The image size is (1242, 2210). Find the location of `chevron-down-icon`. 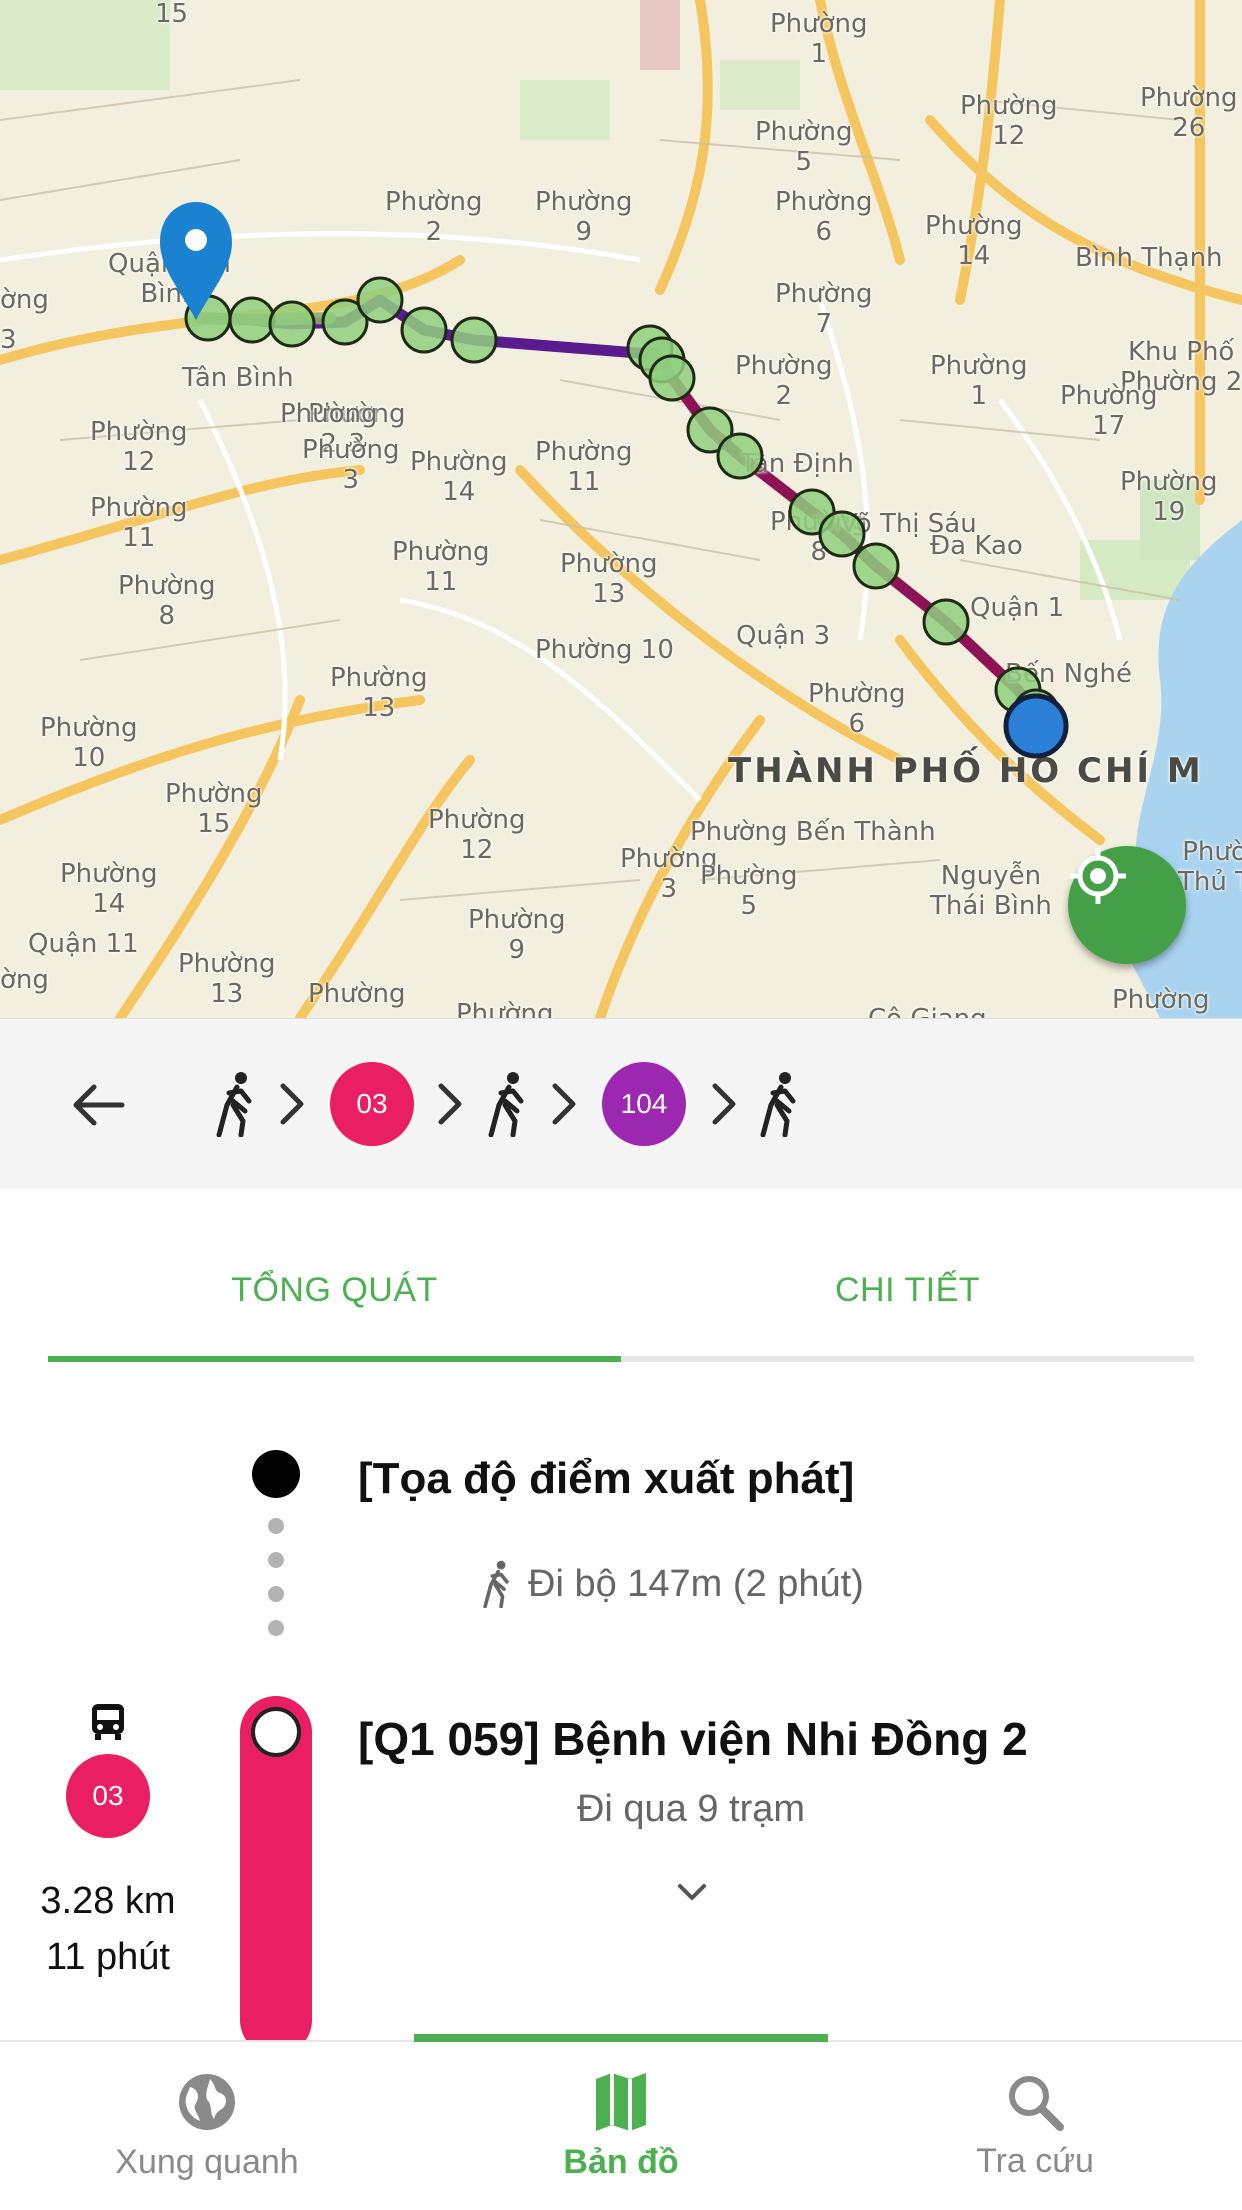

chevron-down-icon is located at coordinates (692, 1892).